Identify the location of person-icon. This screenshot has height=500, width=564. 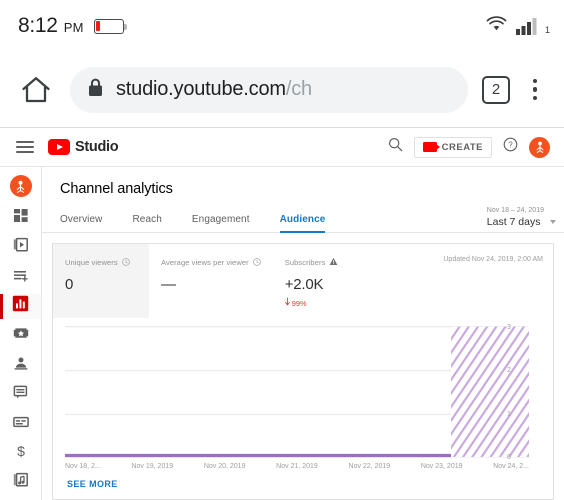
(21, 365).